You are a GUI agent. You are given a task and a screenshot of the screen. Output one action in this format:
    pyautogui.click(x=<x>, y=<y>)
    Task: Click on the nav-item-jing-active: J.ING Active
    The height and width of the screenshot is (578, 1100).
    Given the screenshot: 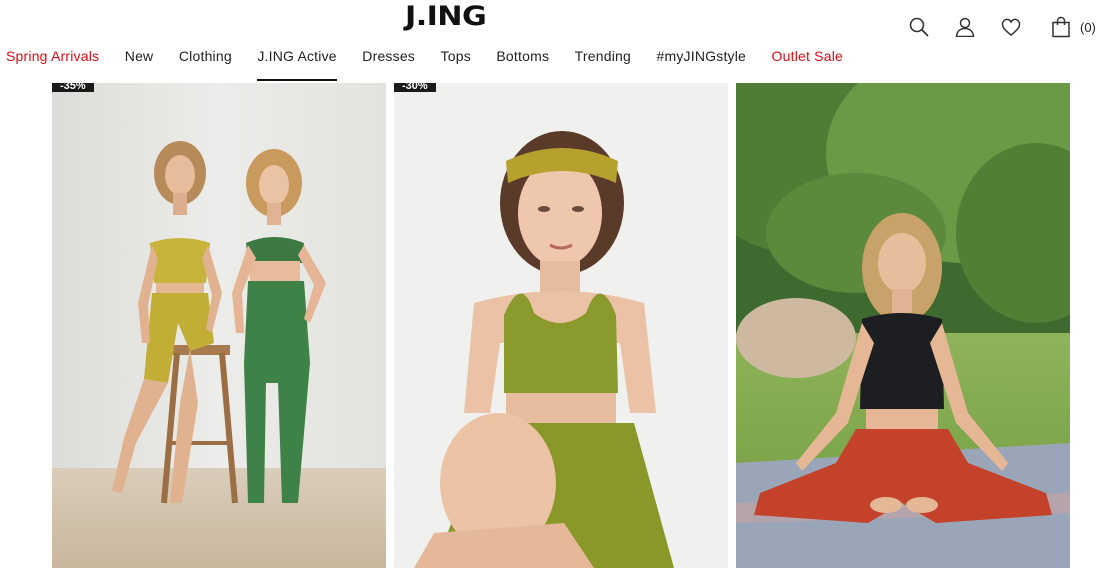 What is the action you would take?
    pyautogui.click(x=297, y=64)
    